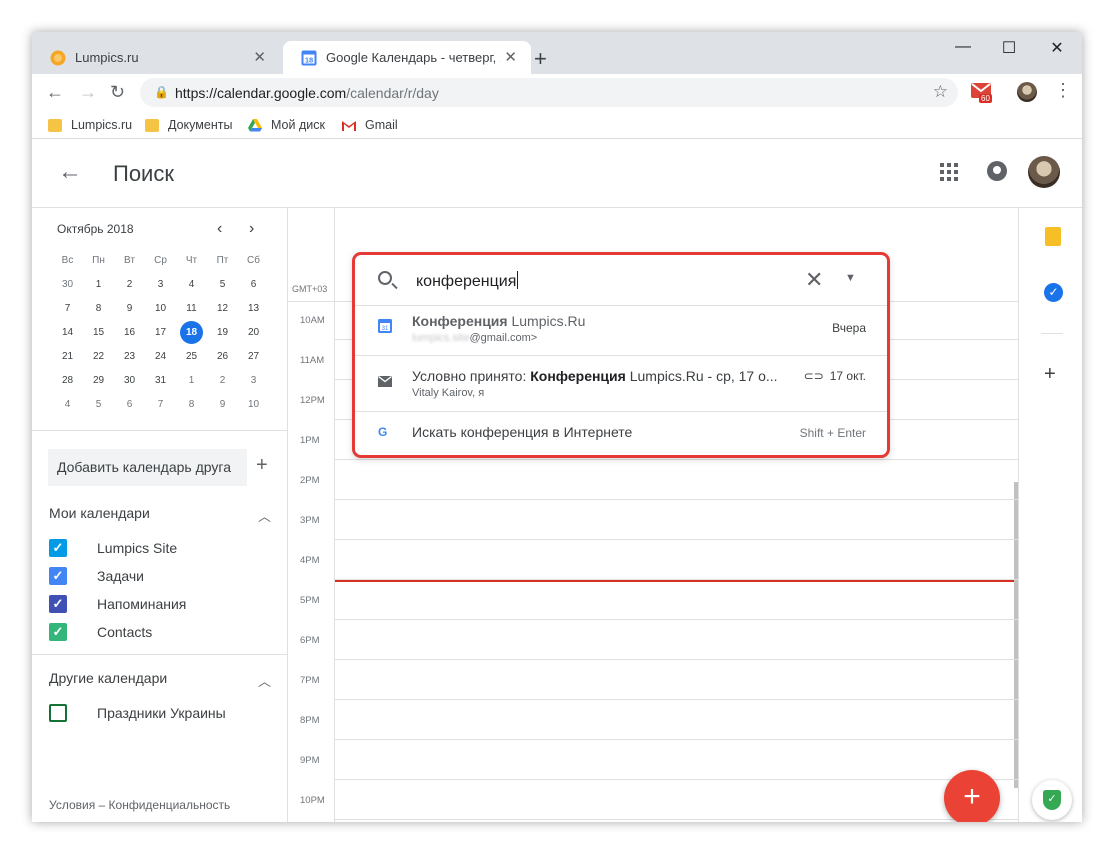 The image size is (1114, 855). What do you see at coordinates (1050, 374) in the screenshot?
I see `add-addon-plus-icon: +` at bounding box center [1050, 374].